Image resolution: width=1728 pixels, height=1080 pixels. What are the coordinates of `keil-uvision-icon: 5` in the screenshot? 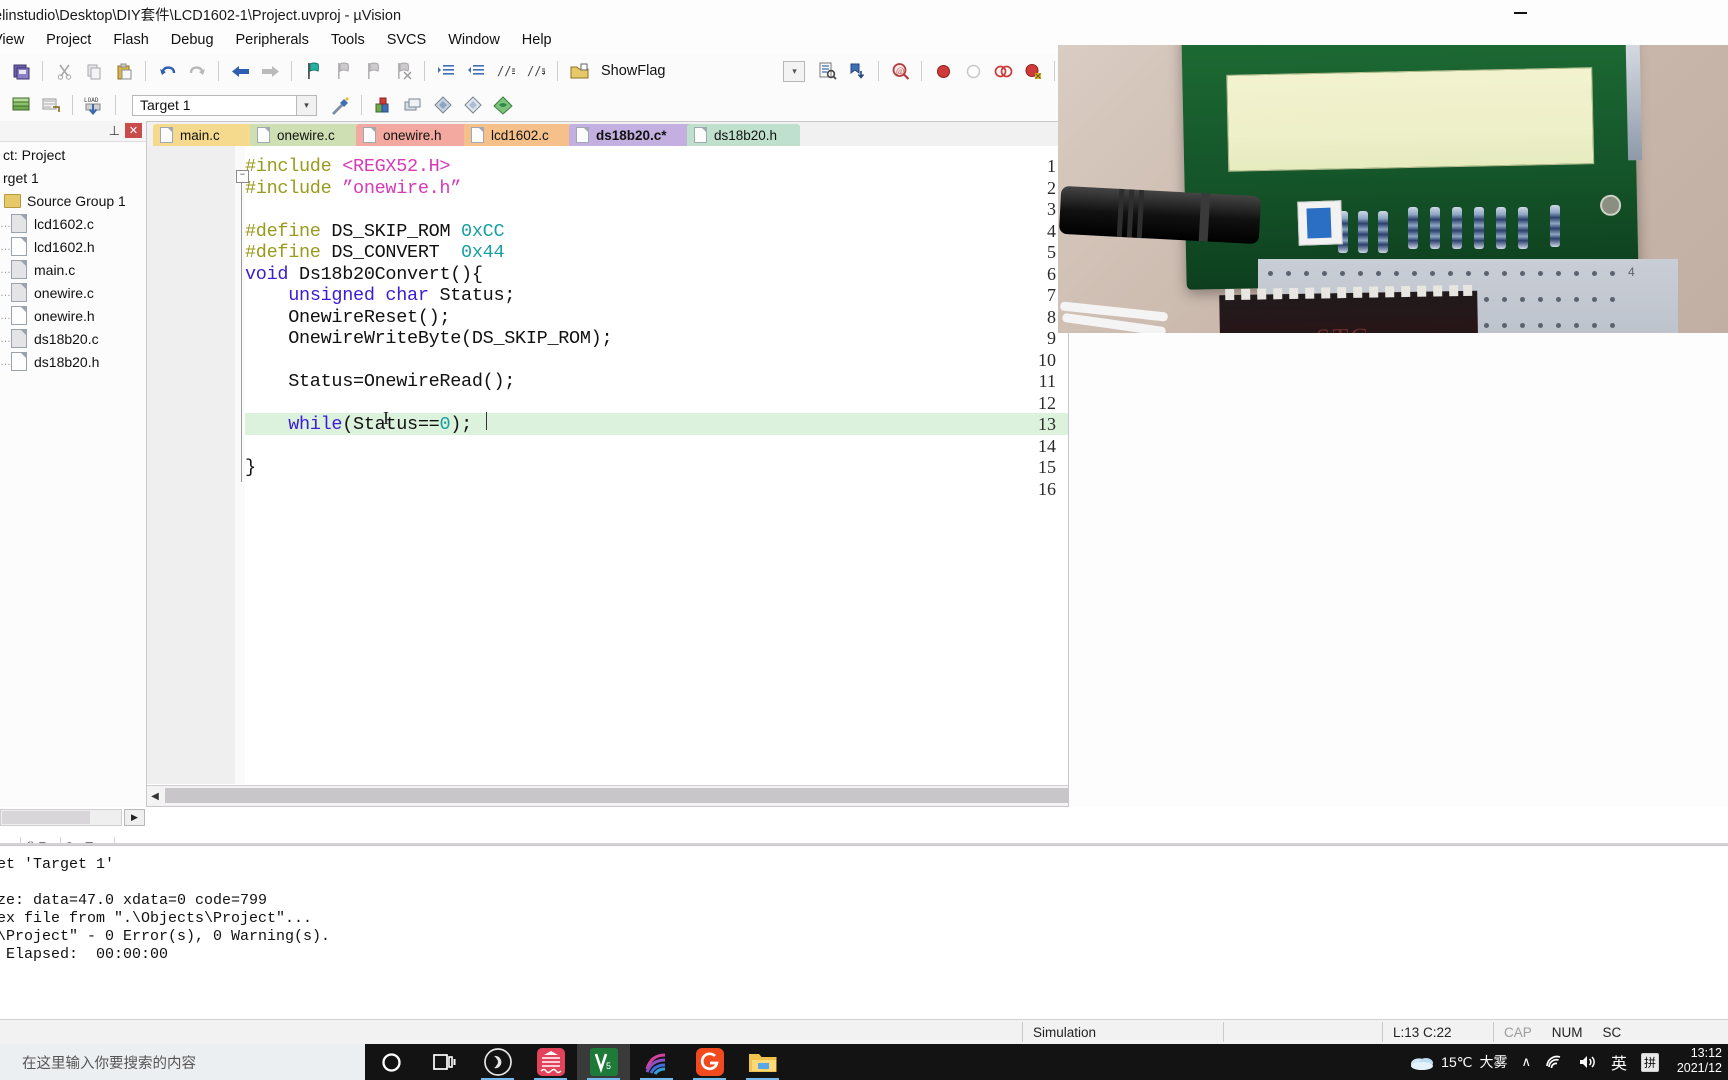 It's located at (603, 1062).